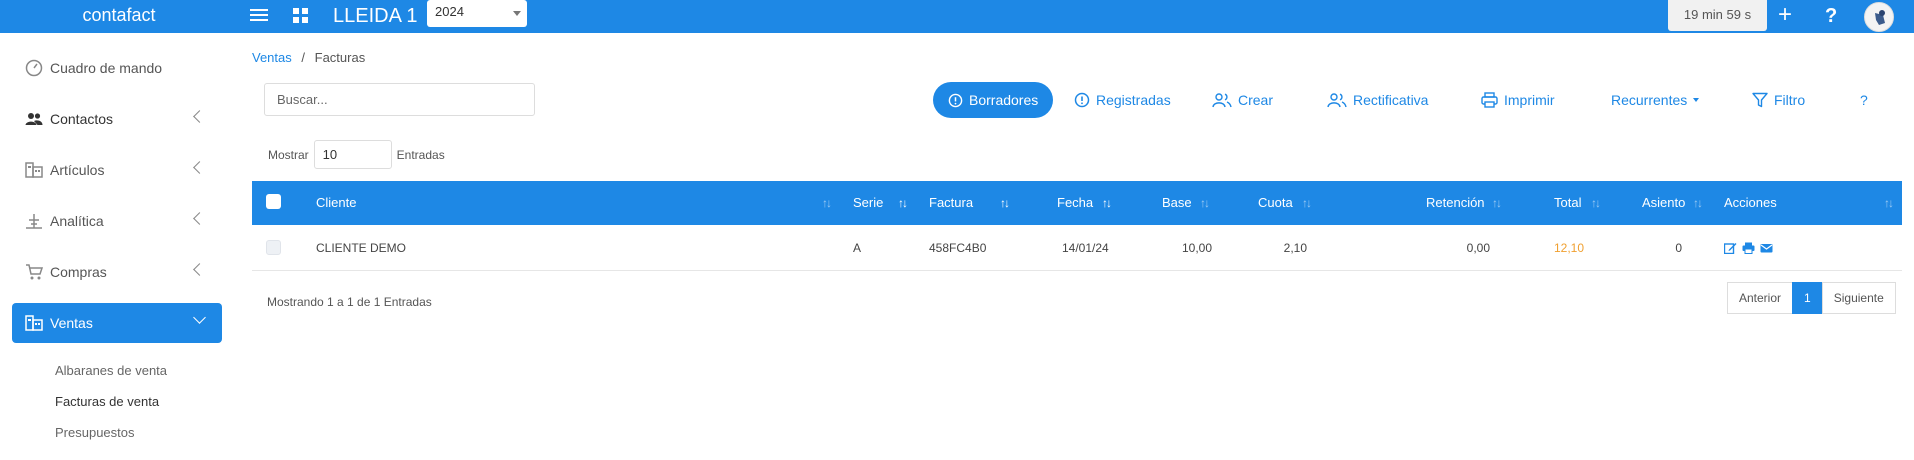 The width and height of the screenshot is (1914, 460). Describe the element at coordinates (420, 154) in the screenshot. I see `entries-label: Entradas` at that location.